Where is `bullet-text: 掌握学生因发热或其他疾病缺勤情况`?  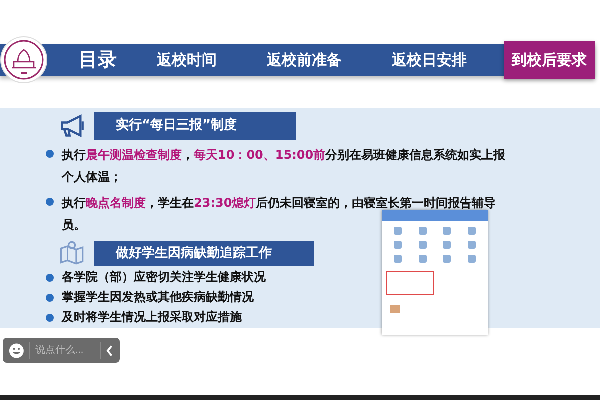 bullet-text: 掌握学生因发热或其他疾病缺勤情况 is located at coordinates (158, 297).